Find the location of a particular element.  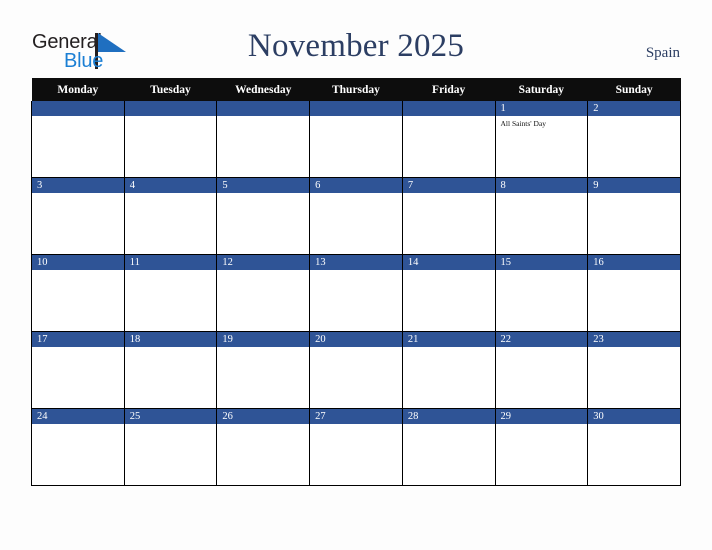

day-number: 4 is located at coordinates (170, 185).